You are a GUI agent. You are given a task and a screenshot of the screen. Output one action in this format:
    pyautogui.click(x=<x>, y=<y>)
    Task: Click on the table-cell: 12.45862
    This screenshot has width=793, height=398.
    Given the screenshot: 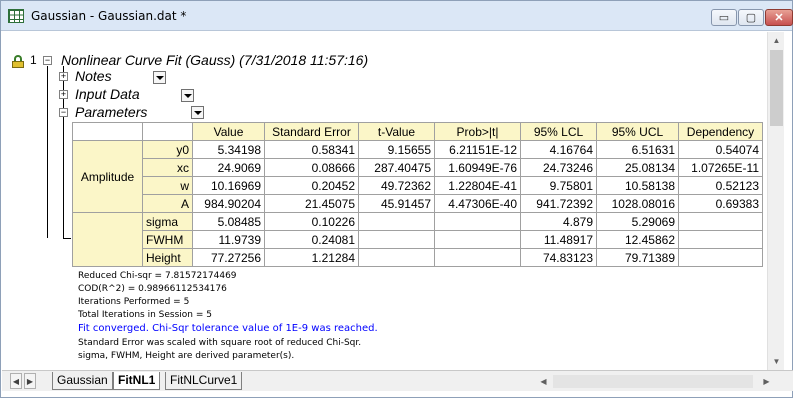 What is the action you would take?
    pyautogui.click(x=637, y=239)
    